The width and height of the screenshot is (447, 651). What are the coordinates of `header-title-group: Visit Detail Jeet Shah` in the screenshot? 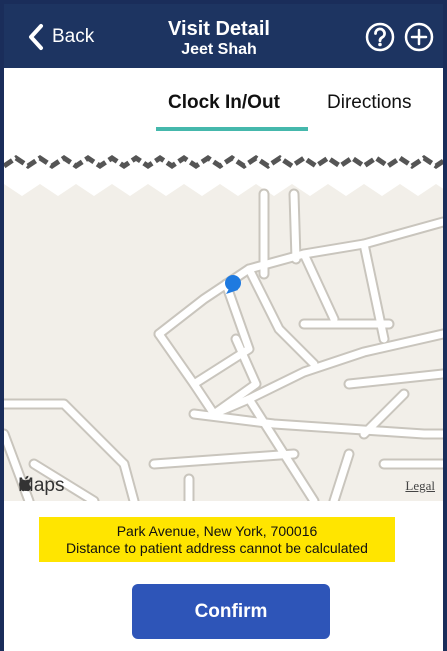 It's located at (219, 38).